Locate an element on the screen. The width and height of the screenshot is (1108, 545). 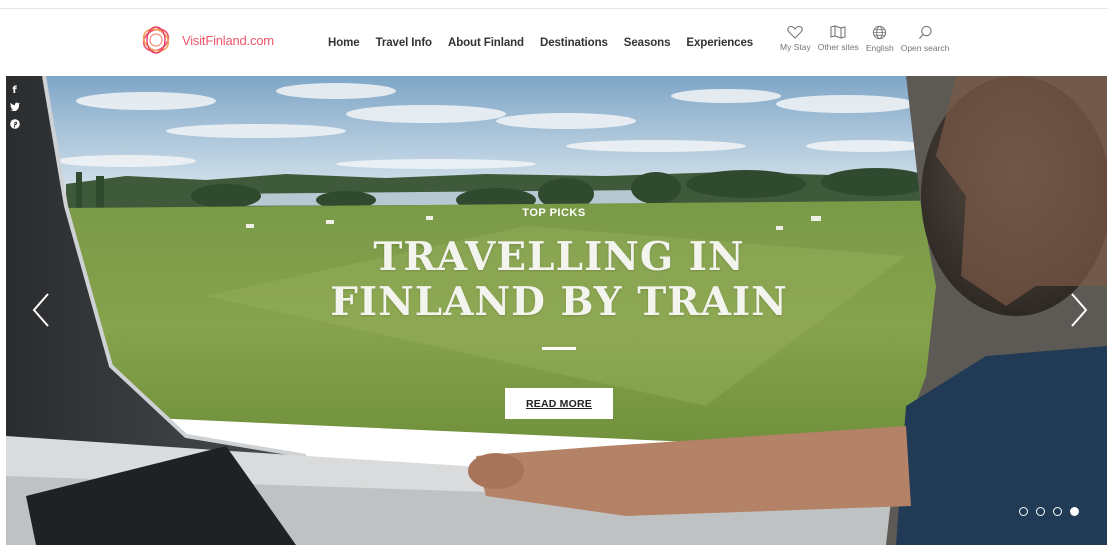
nav-item-about-finland: About Finland is located at coordinates (486, 43).